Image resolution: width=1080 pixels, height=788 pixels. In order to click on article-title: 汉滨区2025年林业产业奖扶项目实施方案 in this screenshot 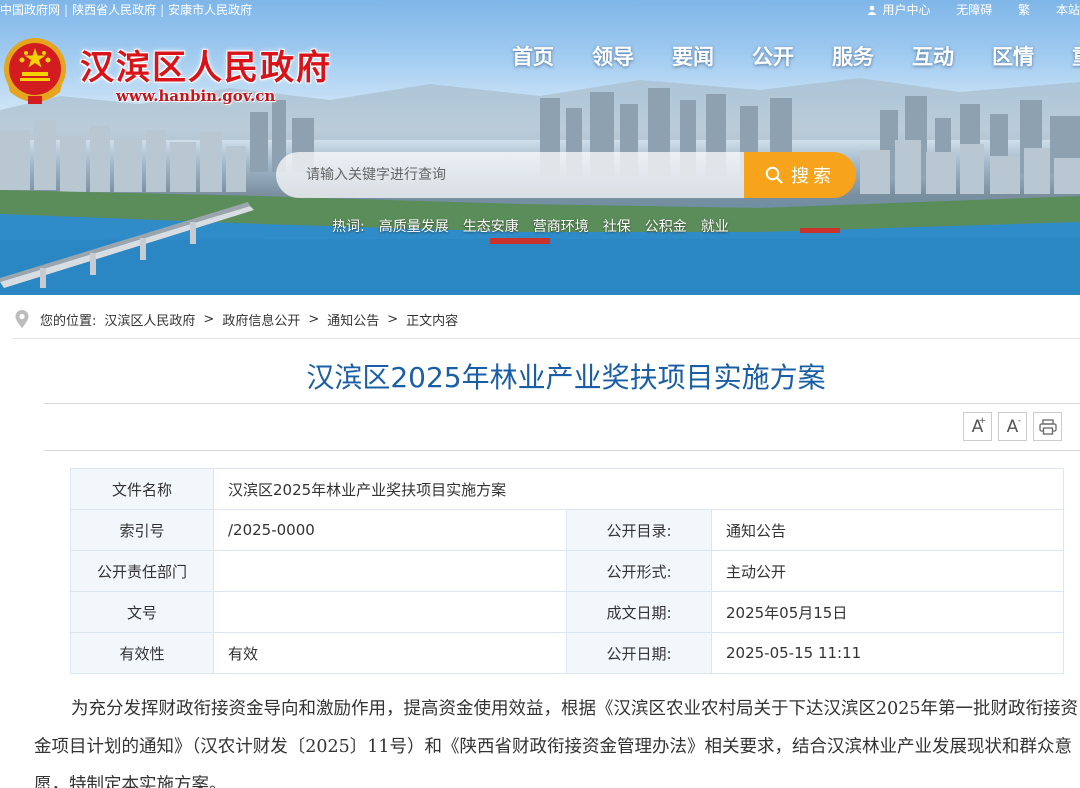, I will do `click(566, 377)`.